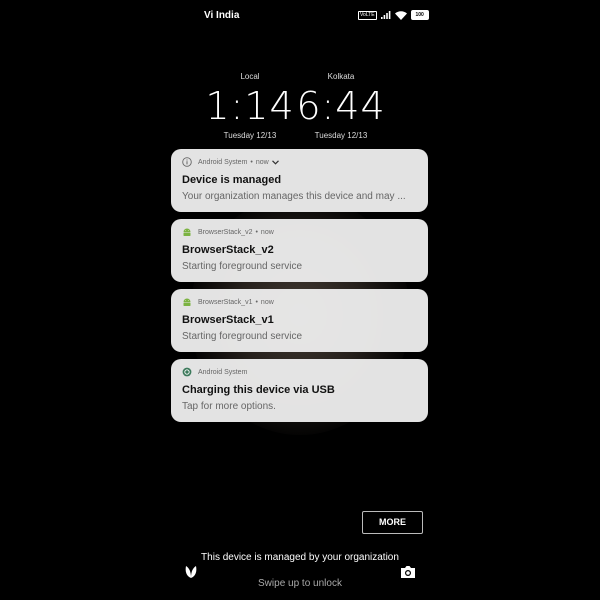 This screenshot has height=600, width=600. Describe the element at coordinates (299, 372) in the screenshot. I see `notification-header: Android System` at that location.